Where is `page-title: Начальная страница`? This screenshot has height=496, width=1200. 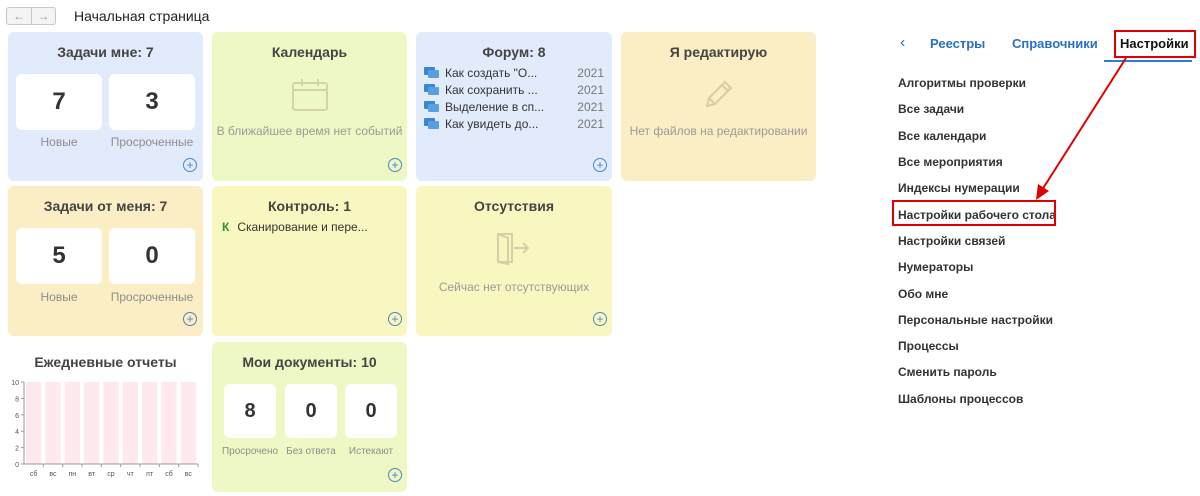
page-title: Начальная страница is located at coordinates (142, 16).